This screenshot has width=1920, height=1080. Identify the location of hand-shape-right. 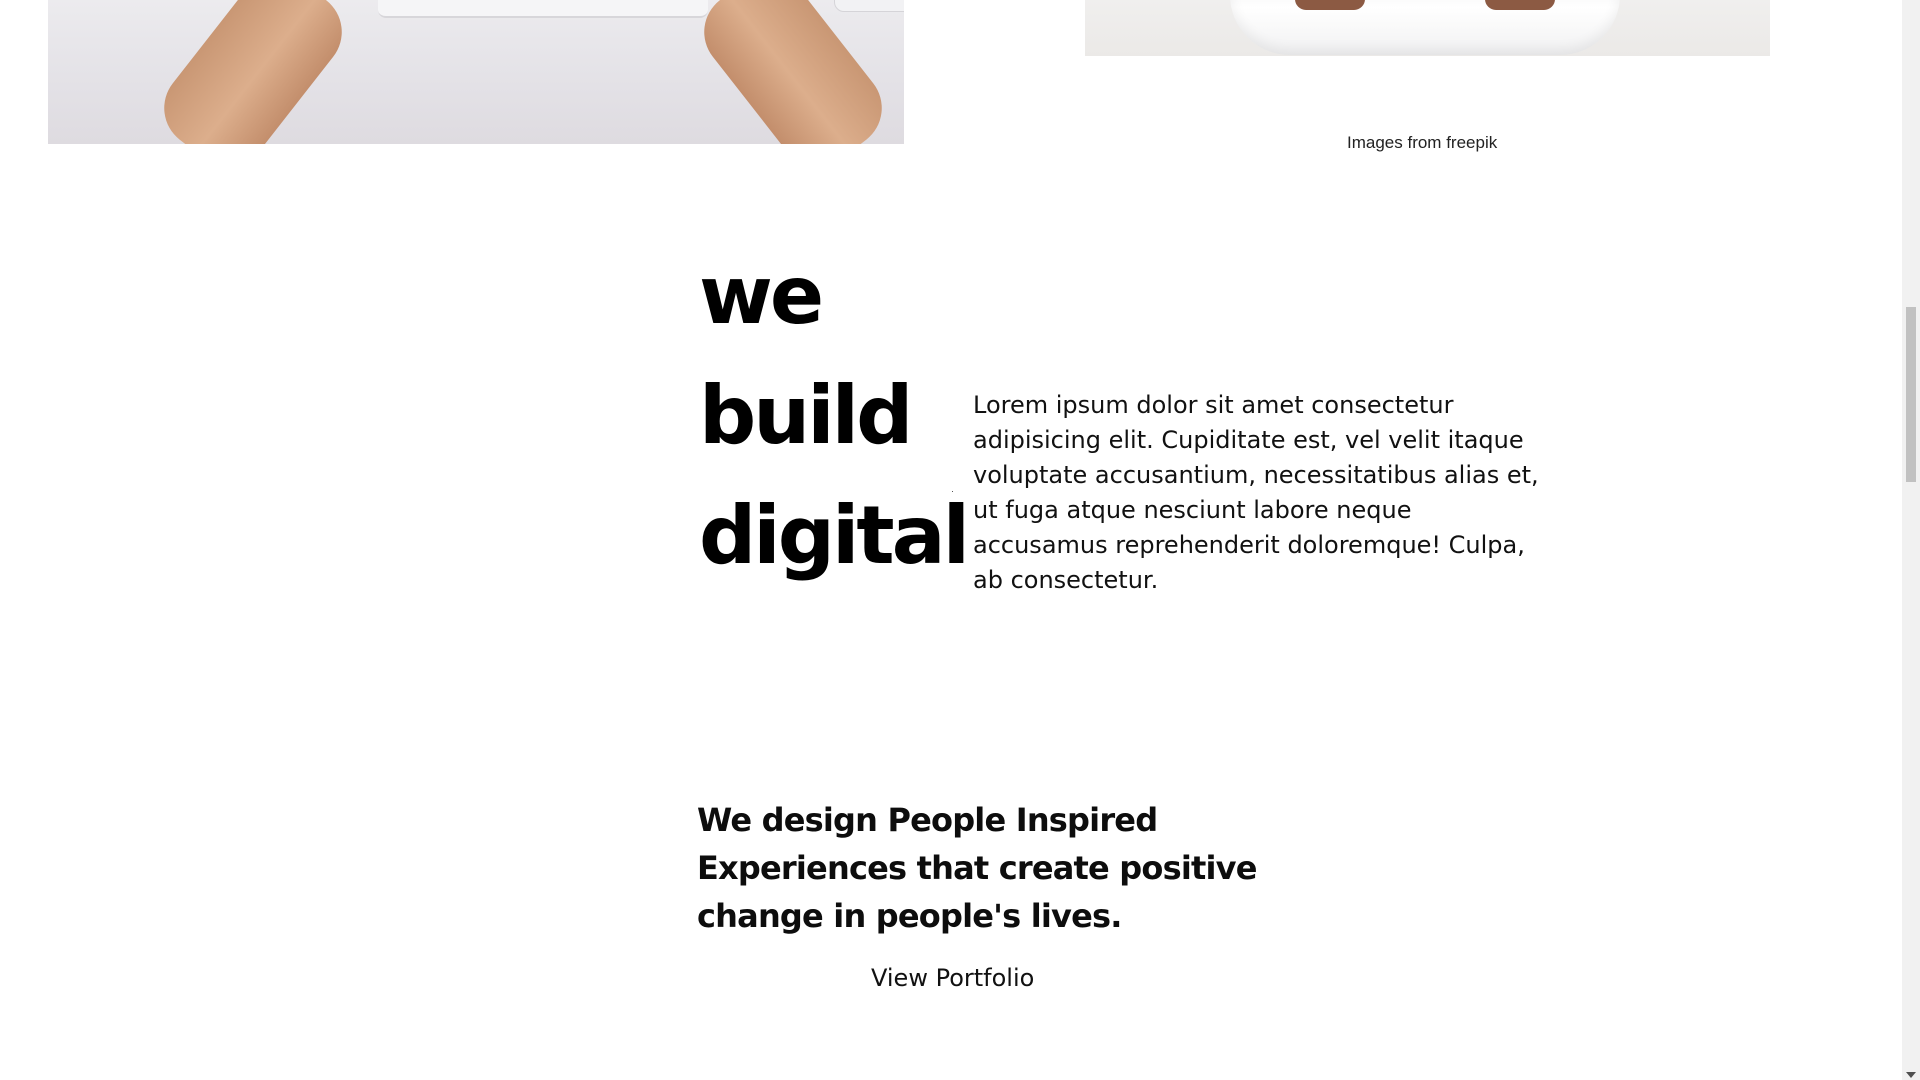
(1520, 5).